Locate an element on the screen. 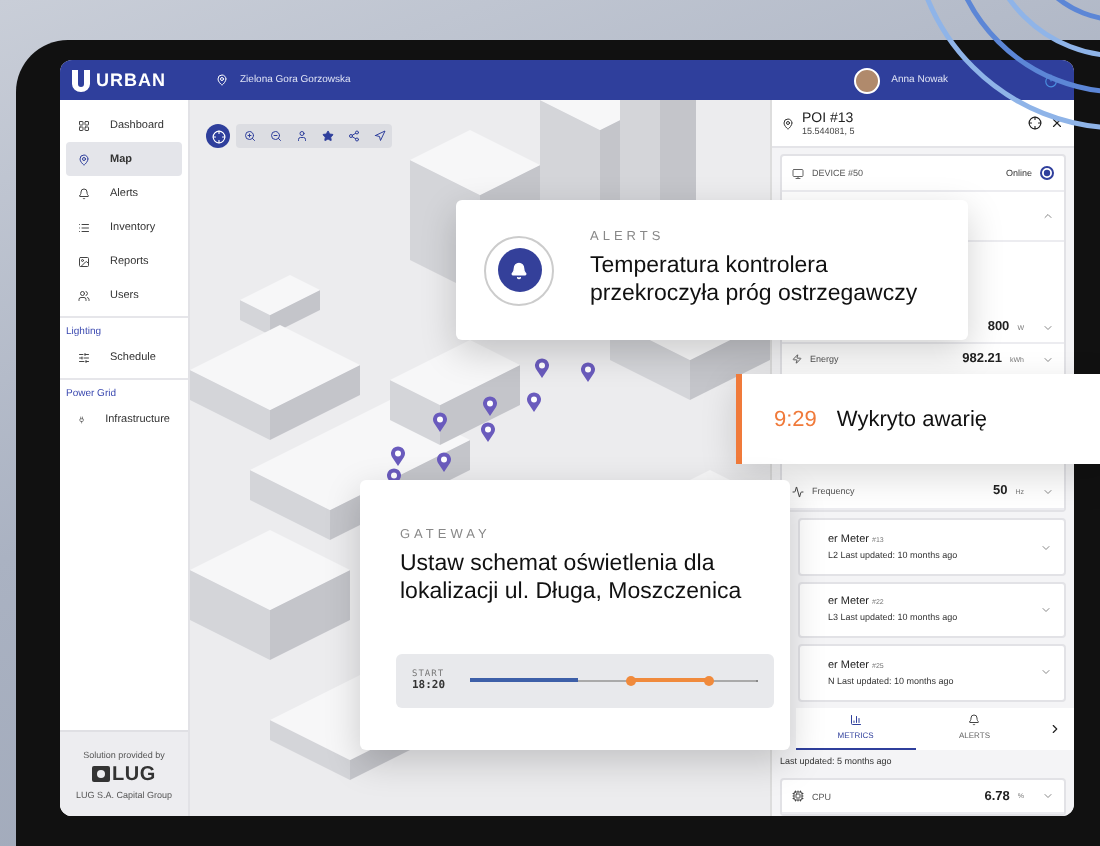 Image resolution: width=1100 pixels, height=846 pixels. avatar is located at coordinates (866, 80).